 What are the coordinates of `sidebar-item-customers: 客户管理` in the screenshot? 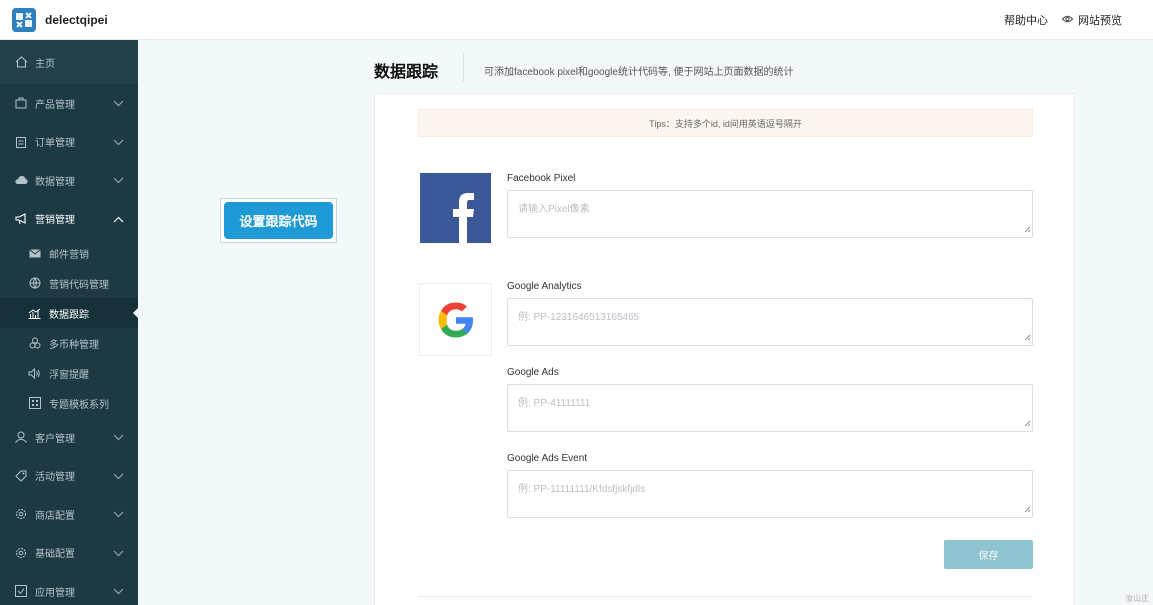 It's located at (69, 437).